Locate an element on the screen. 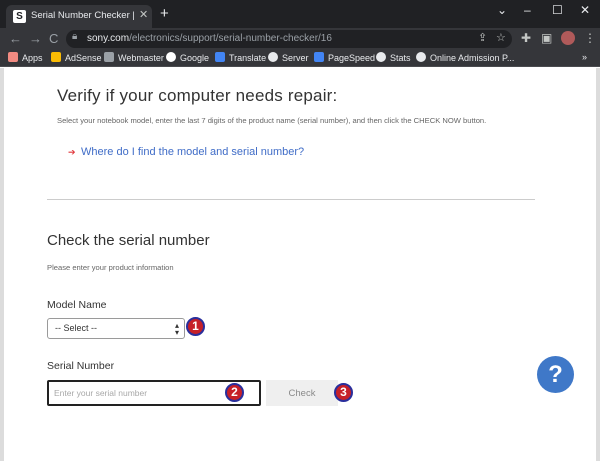 This screenshot has height=461, width=600. helper-text: Please enter your product information is located at coordinates (110, 267).